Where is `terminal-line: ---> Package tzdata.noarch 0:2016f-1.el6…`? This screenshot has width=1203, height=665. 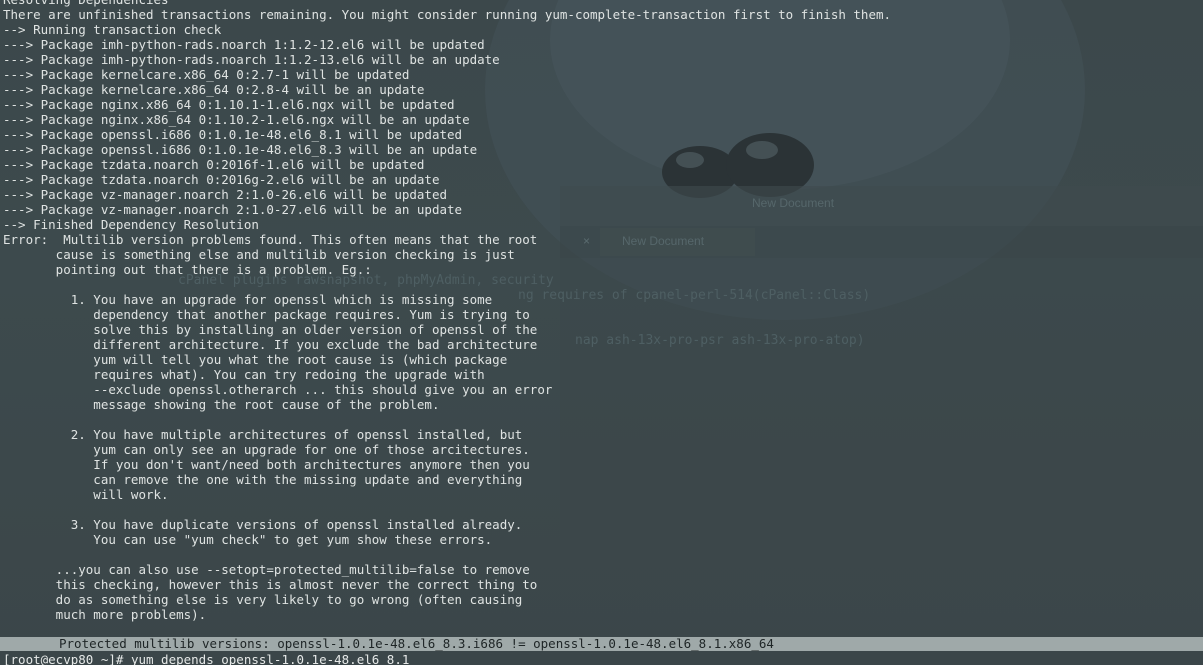 terminal-line: ---> Package tzdata.noarch 0:2016f-1.el6… is located at coordinates (214, 164).